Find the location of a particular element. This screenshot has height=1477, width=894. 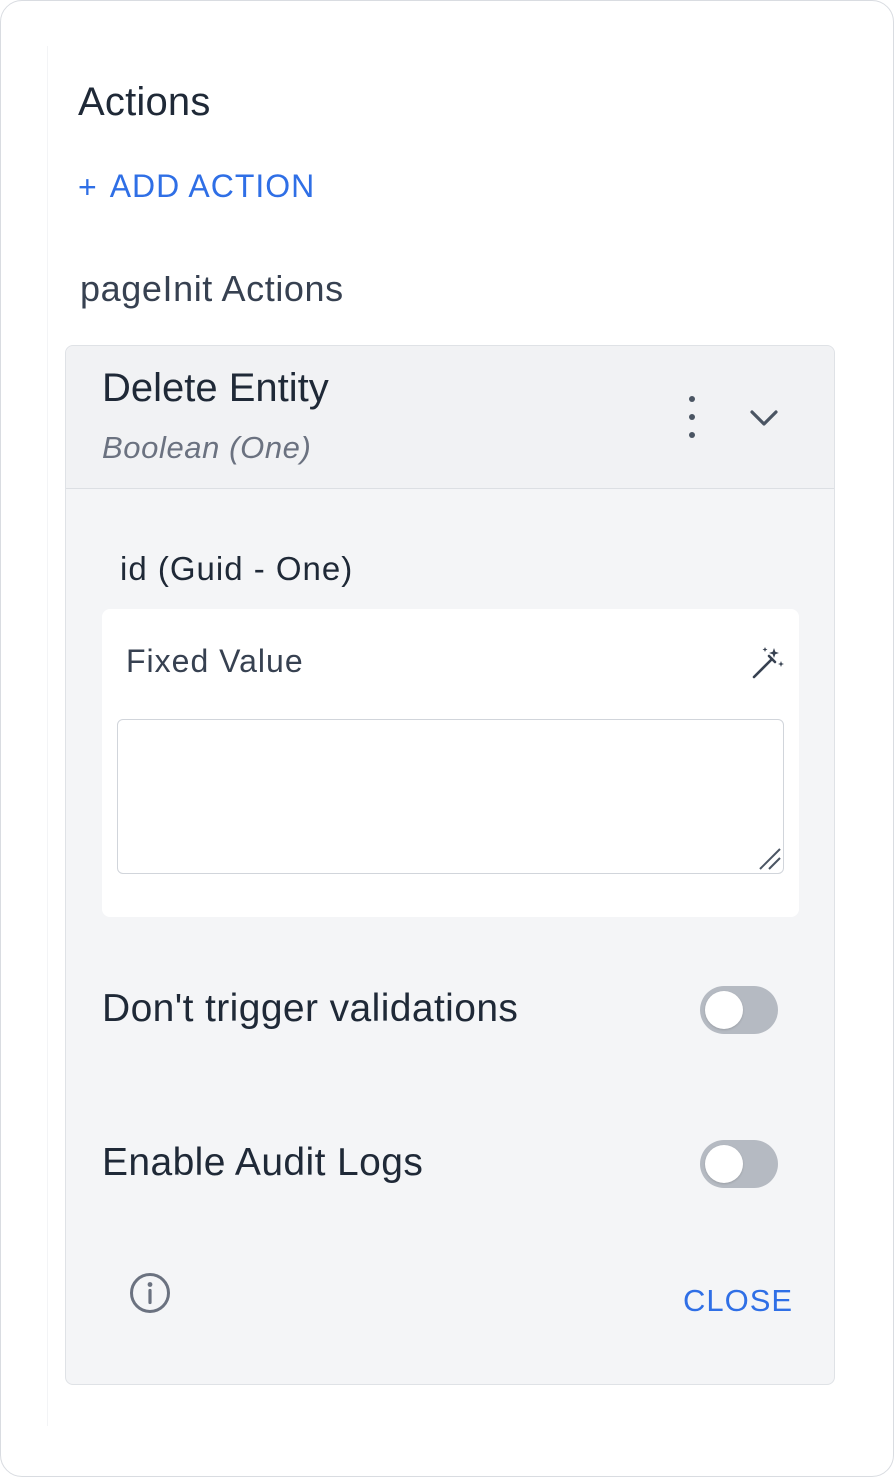

info-icon is located at coordinates (150, 1293).